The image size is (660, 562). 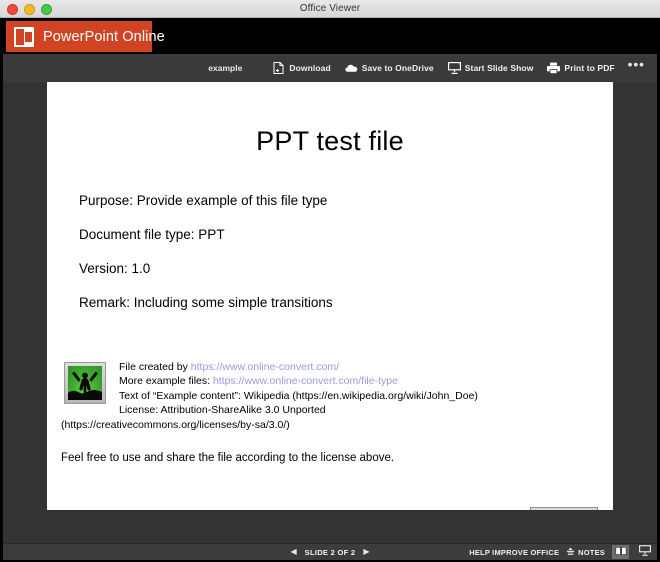 What do you see at coordinates (554, 68) in the screenshot?
I see `printer-icon` at bounding box center [554, 68].